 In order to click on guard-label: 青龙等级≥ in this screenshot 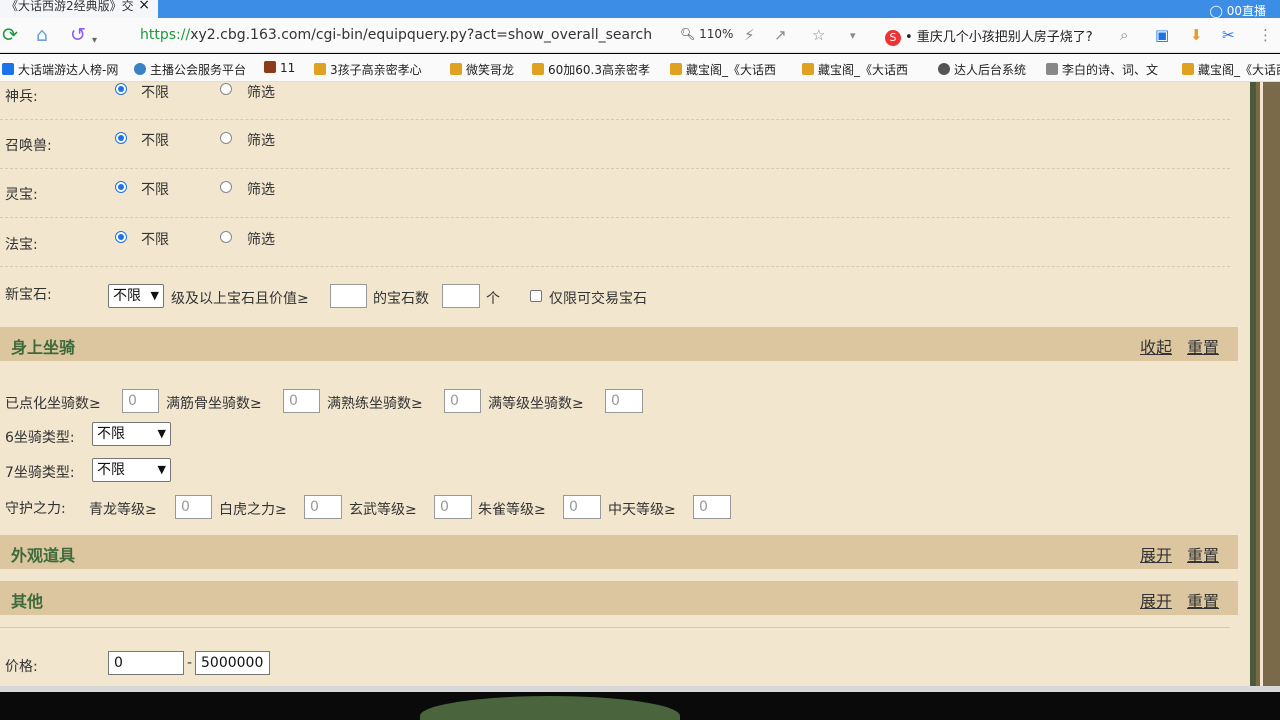, I will do `click(123, 510)`.